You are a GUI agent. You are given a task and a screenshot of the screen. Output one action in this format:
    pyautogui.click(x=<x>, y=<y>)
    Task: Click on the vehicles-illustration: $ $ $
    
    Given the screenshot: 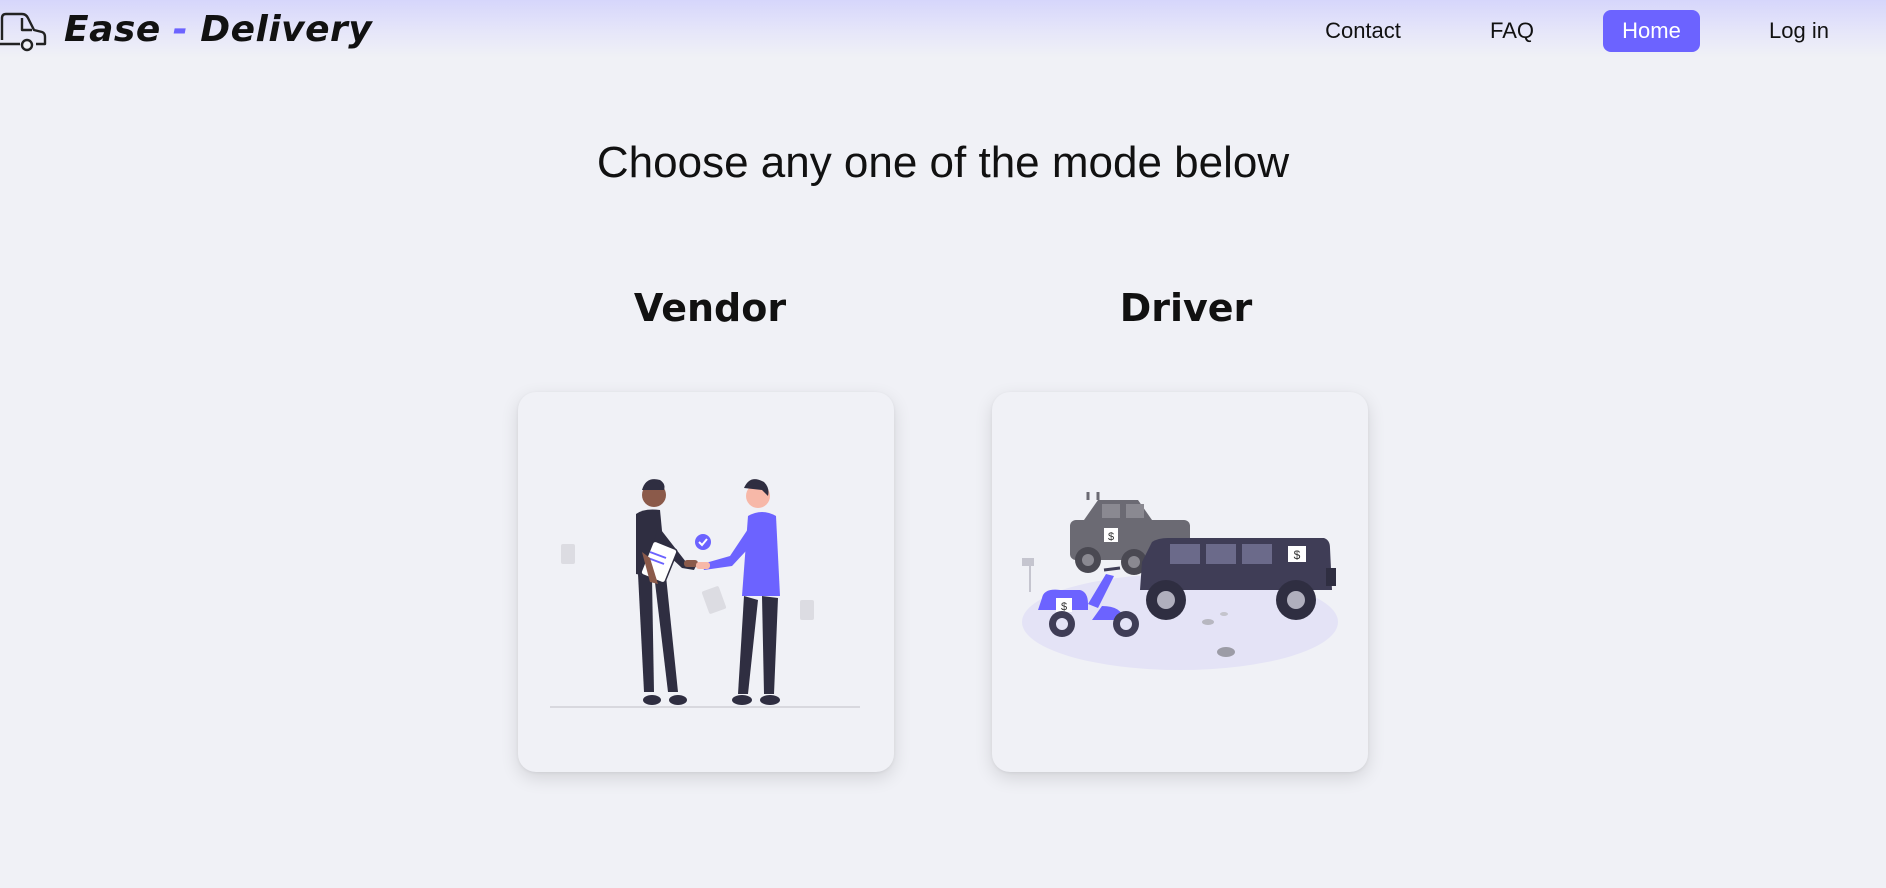 What is the action you would take?
    pyautogui.click(x=1180, y=581)
    